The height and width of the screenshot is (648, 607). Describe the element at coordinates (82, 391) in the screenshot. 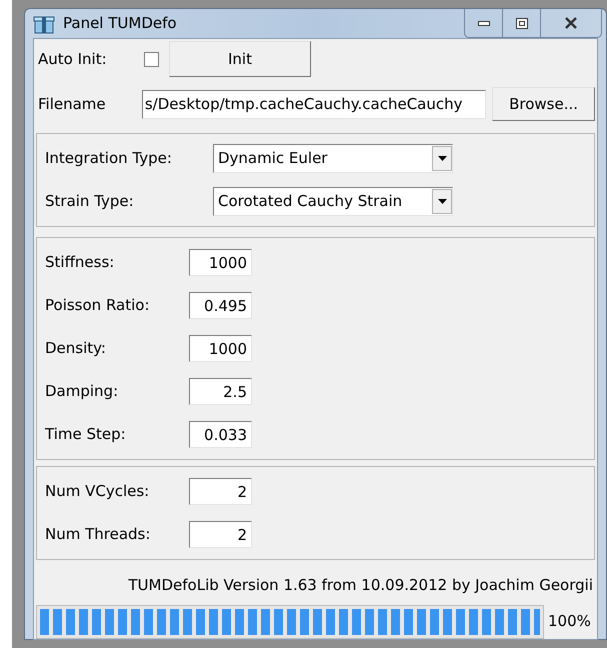

I see `field-label: Damping:` at that location.